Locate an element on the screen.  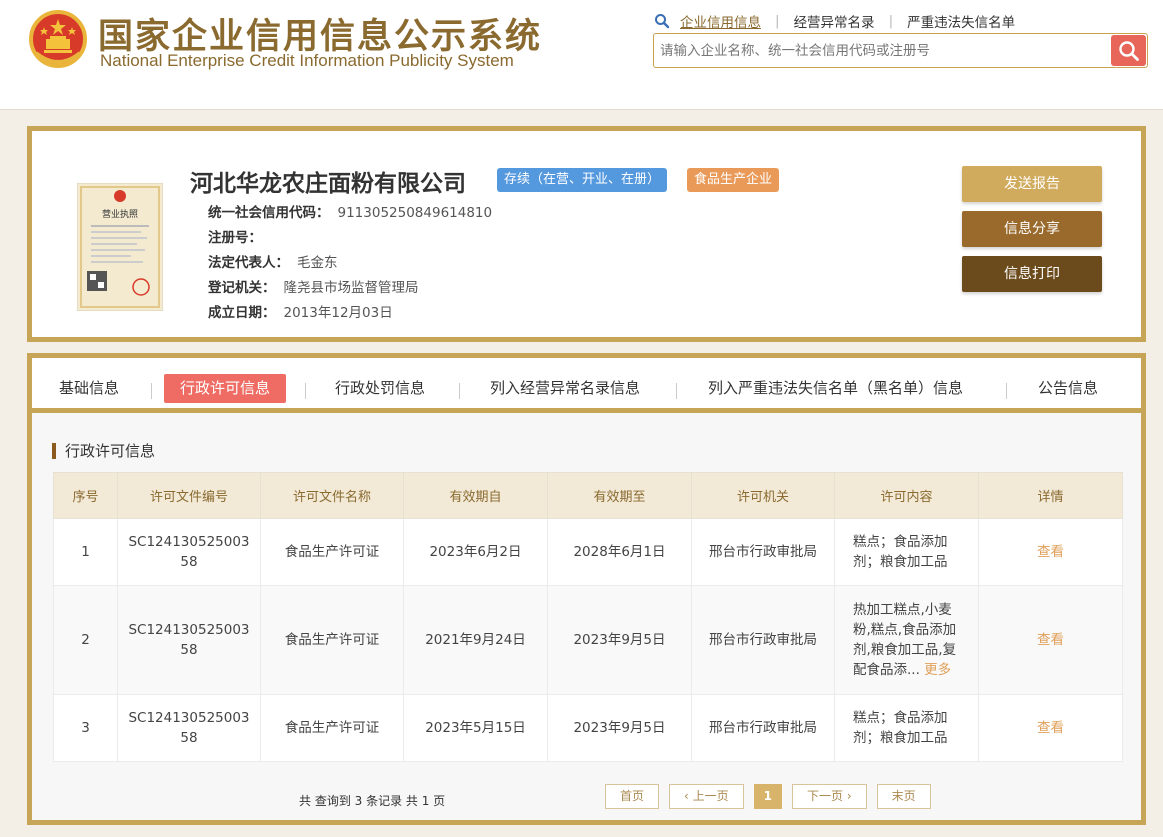
tab-administrative-penalty: 行政处罚信息 is located at coordinates (380, 388).